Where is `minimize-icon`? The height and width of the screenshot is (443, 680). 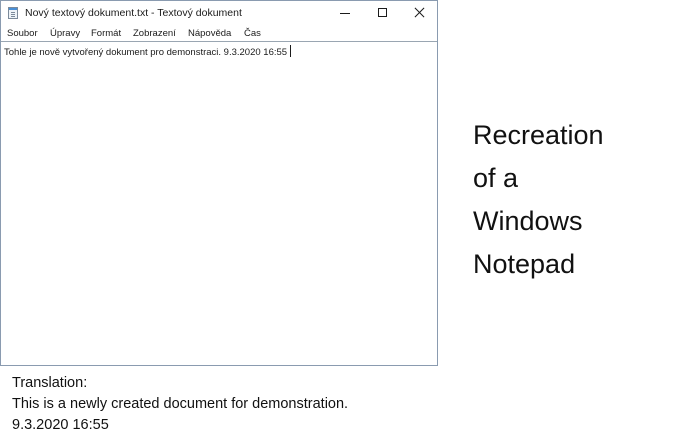
minimize-icon is located at coordinates (345, 13).